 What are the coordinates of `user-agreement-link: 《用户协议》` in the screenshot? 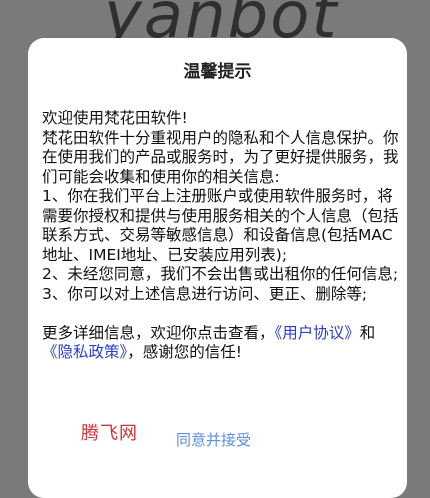 It's located at (317, 333).